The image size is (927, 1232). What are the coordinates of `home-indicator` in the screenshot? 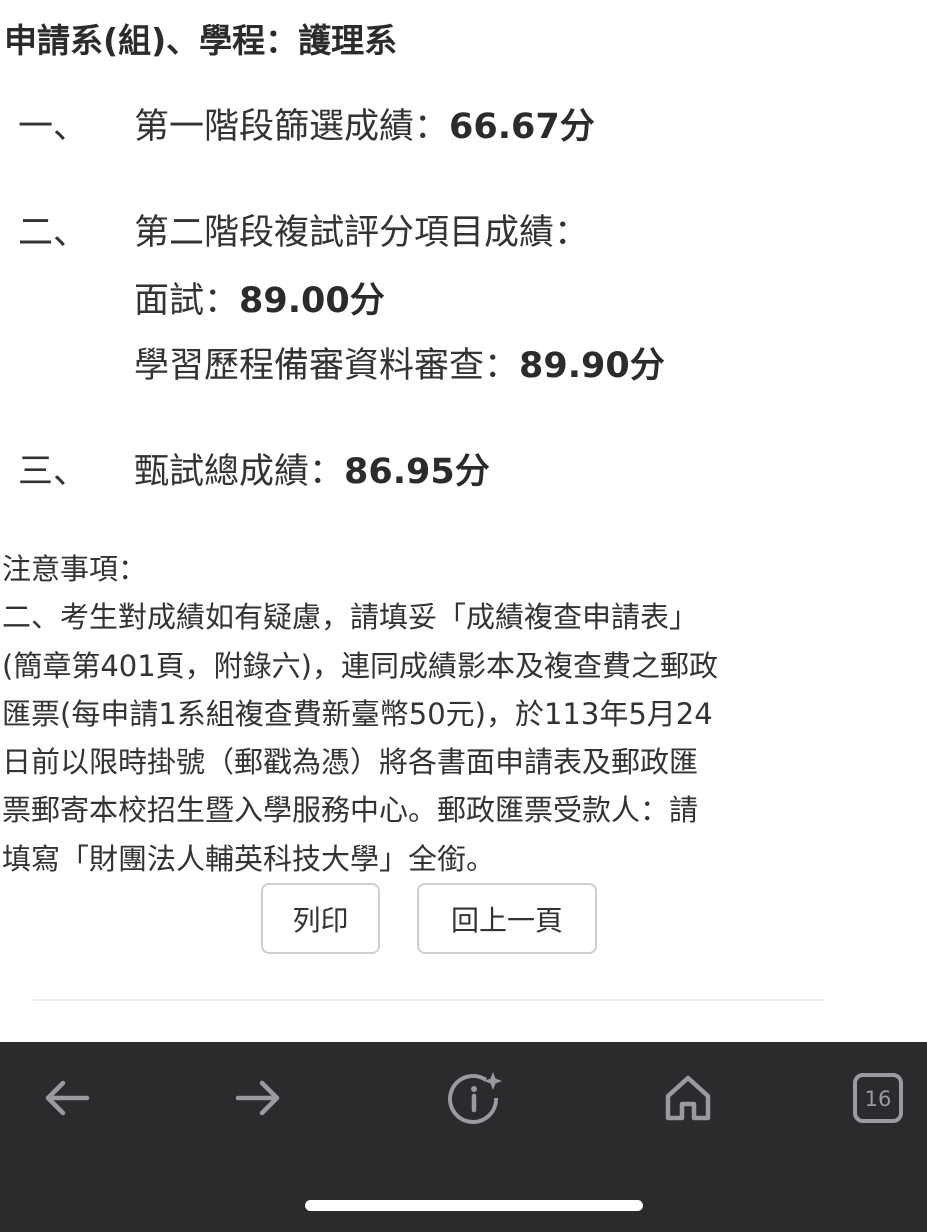 It's located at (474, 1205).